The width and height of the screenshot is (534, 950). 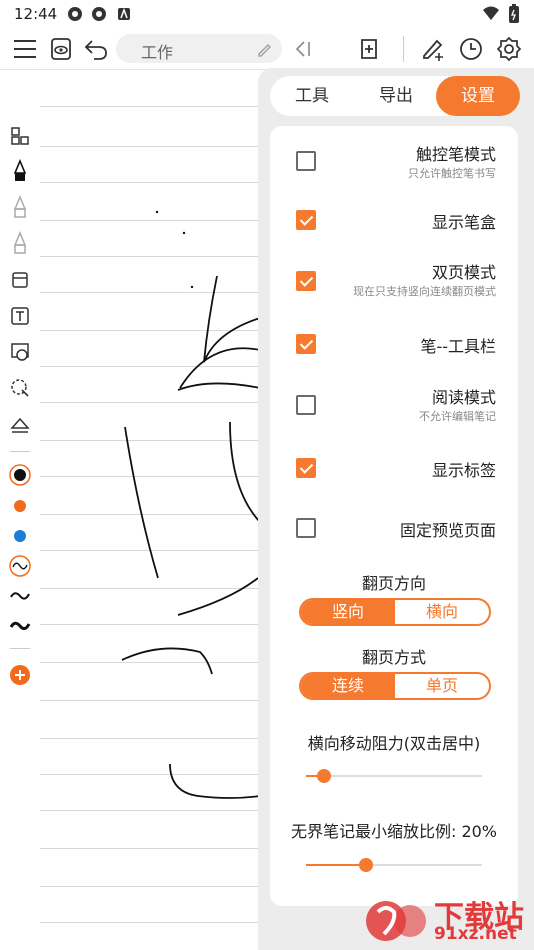 I want to click on setting-fixed-preview: 固定预览页面, so click(x=394, y=528).